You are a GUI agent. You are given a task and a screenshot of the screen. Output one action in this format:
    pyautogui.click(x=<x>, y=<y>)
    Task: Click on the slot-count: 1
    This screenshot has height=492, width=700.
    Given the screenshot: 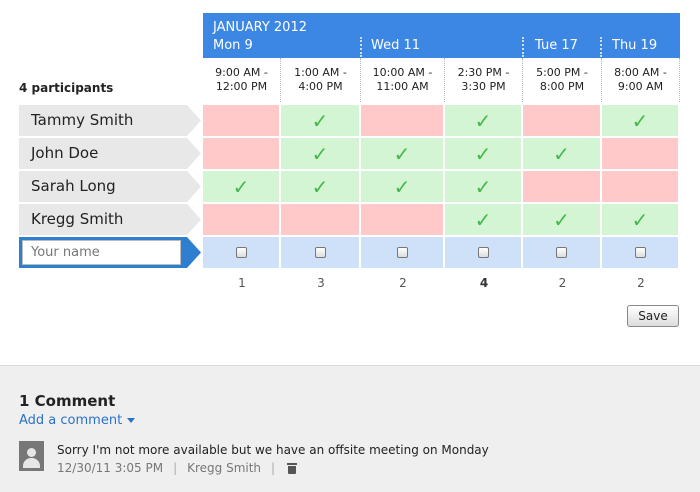 What is the action you would take?
    pyautogui.click(x=242, y=283)
    